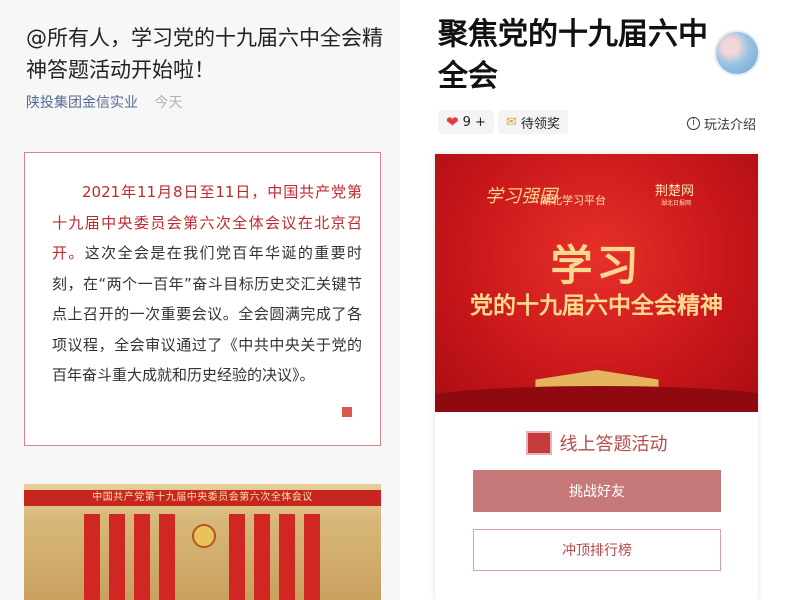 The width and height of the screenshot is (800, 600). What do you see at coordinates (737, 53) in the screenshot?
I see `avatar` at bounding box center [737, 53].